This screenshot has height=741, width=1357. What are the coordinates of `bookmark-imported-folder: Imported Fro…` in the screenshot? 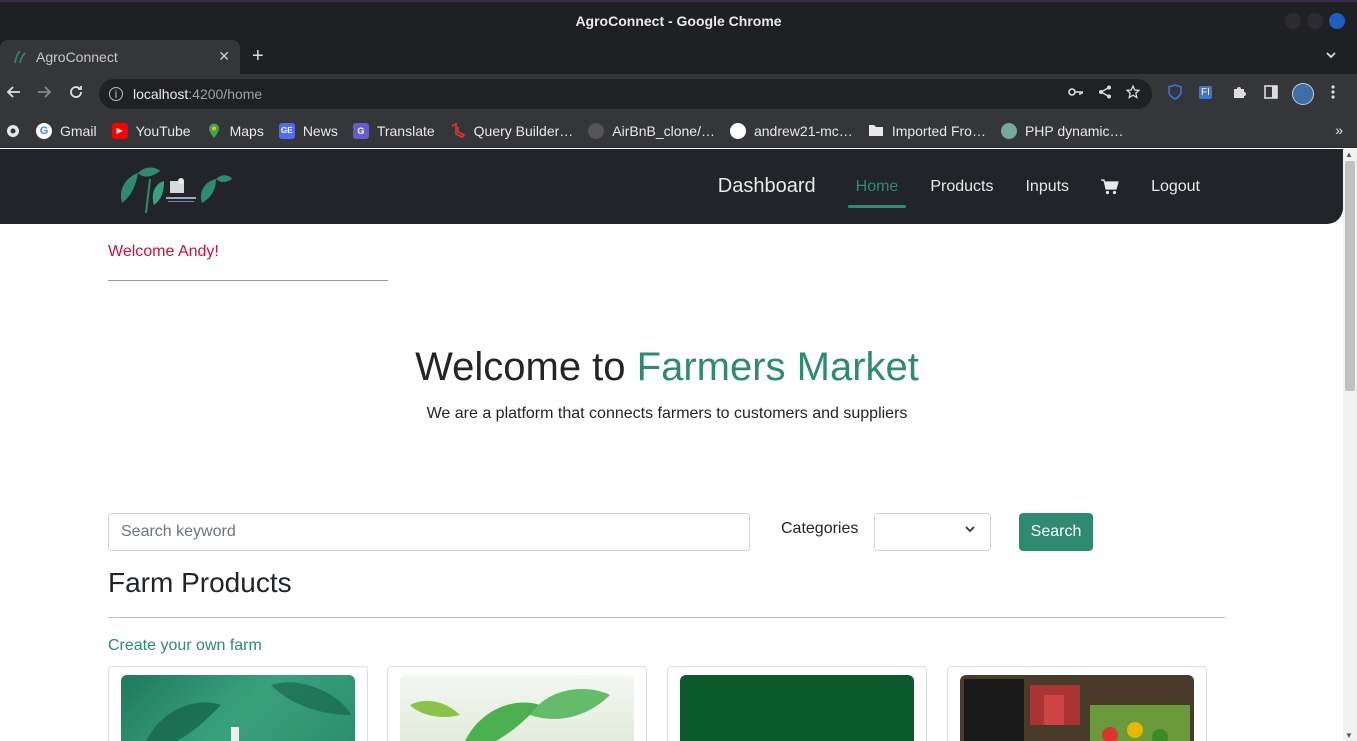 It's located at (927, 131).